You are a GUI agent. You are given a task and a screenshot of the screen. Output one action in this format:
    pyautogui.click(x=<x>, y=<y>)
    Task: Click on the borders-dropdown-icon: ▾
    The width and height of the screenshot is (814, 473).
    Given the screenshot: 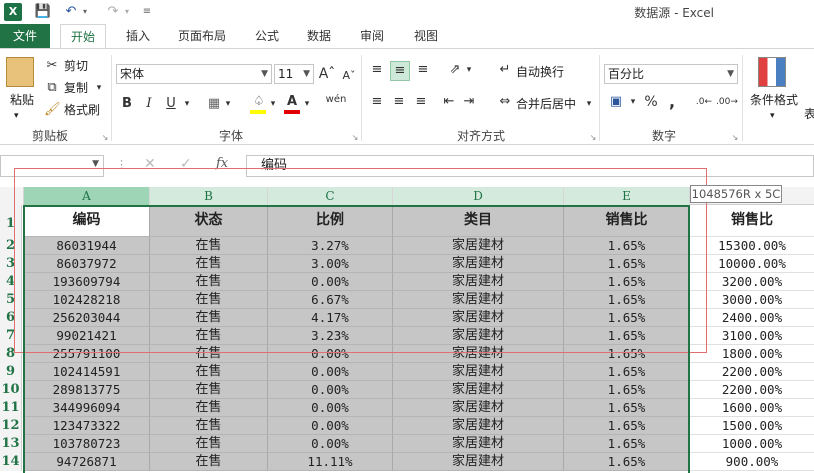 What is the action you would take?
    pyautogui.click(x=228, y=104)
    